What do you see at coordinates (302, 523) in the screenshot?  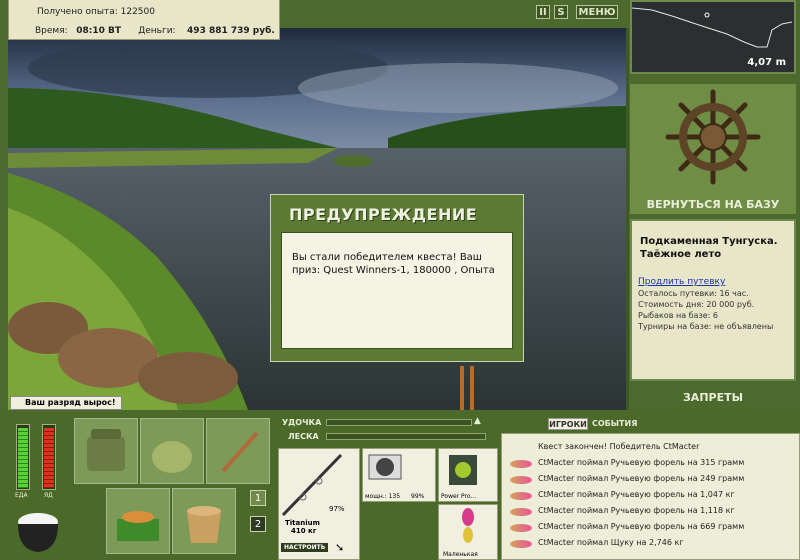 I see `rod-name: Titanium` at bounding box center [302, 523].